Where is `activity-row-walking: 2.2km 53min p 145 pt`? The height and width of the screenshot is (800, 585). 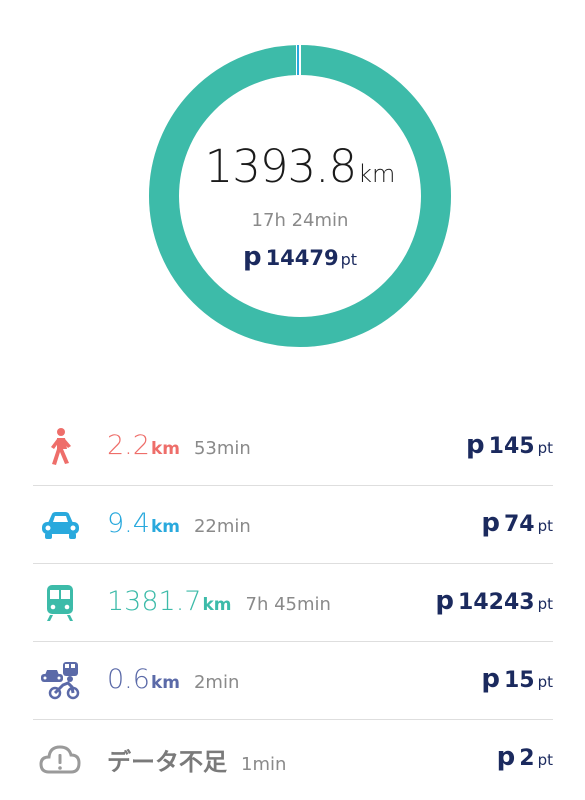
activity-row-walking: 2.2km 53min p 145 pt is located at coordinates (293, 447).